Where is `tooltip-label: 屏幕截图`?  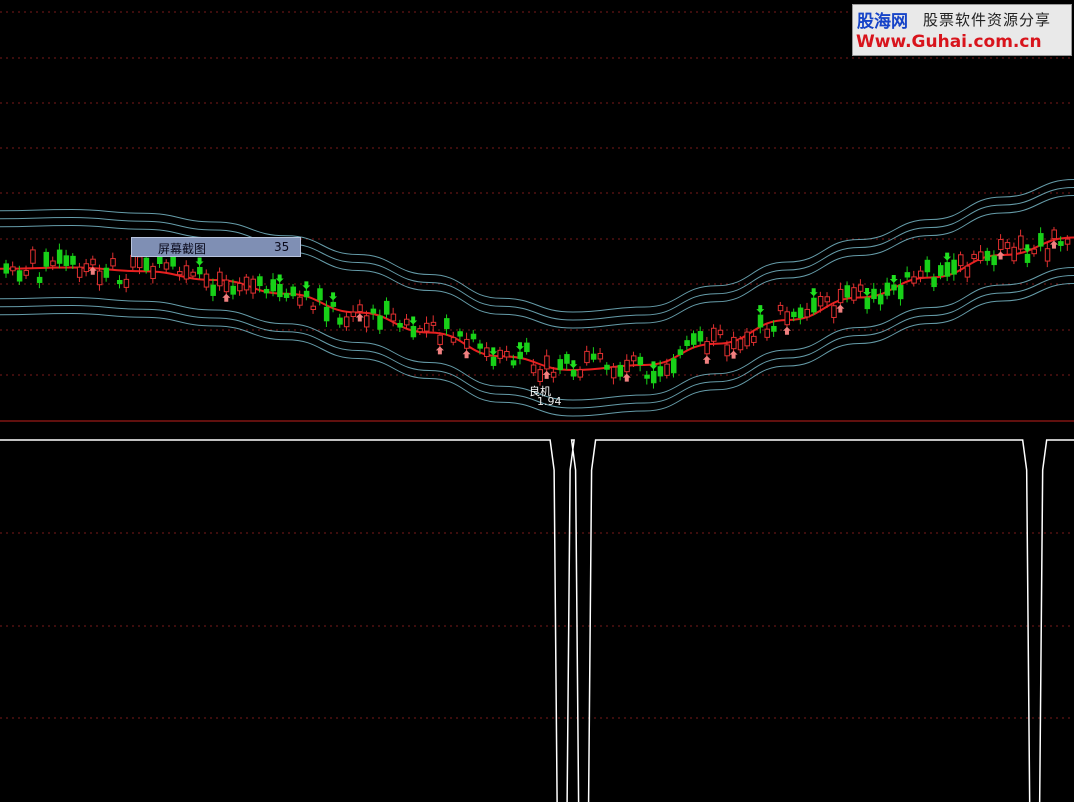
tooltip-label: 屏幕截图 is located at coordinates (182, 249).